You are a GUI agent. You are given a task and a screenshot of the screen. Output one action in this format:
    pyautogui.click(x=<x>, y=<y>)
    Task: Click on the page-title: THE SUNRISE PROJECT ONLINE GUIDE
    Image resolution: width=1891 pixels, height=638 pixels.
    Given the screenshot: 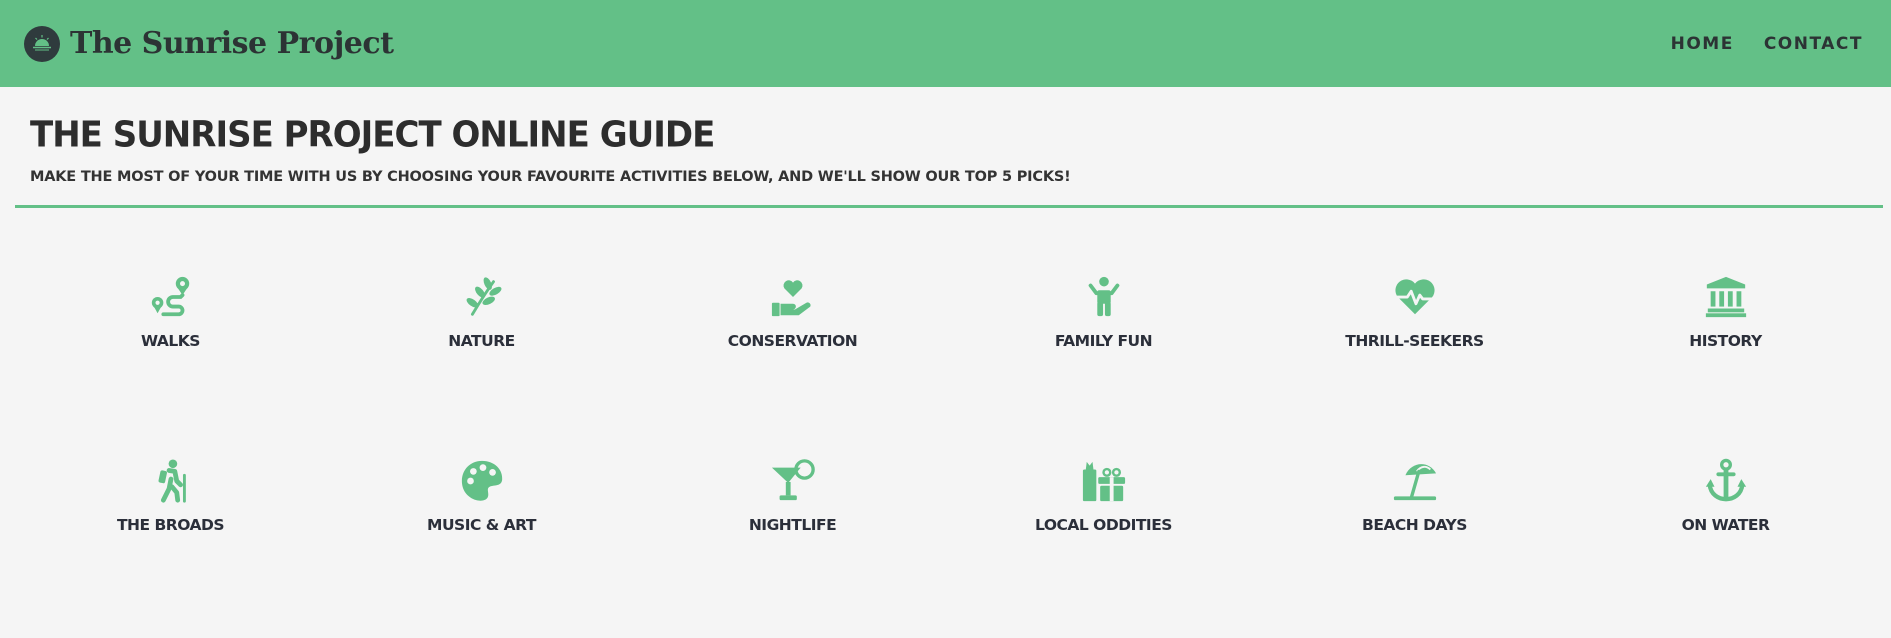 What is the action you would take?
    pyautogui.click(x=372, y=135)
    